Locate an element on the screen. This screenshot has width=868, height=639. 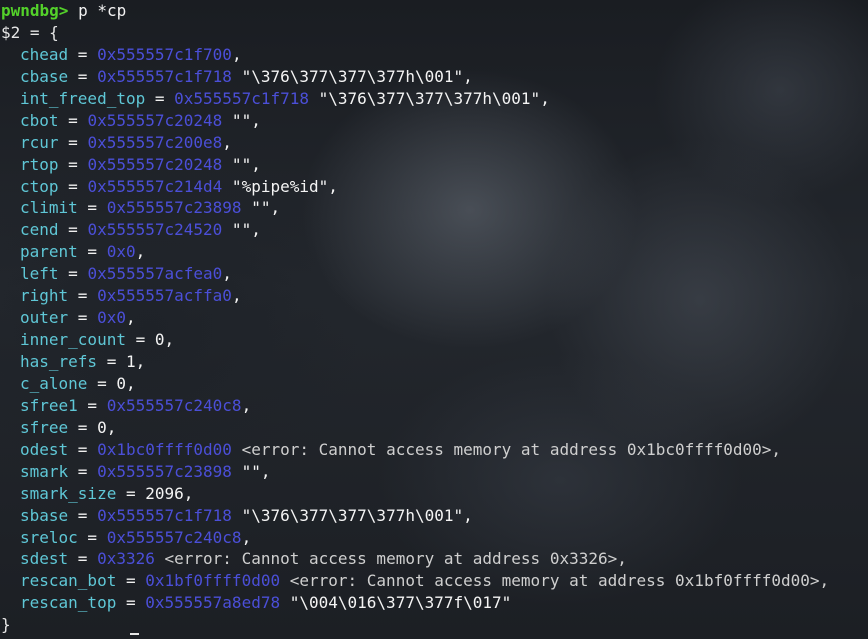
field-name: rescan_bot is located at coordinates (68, 581).